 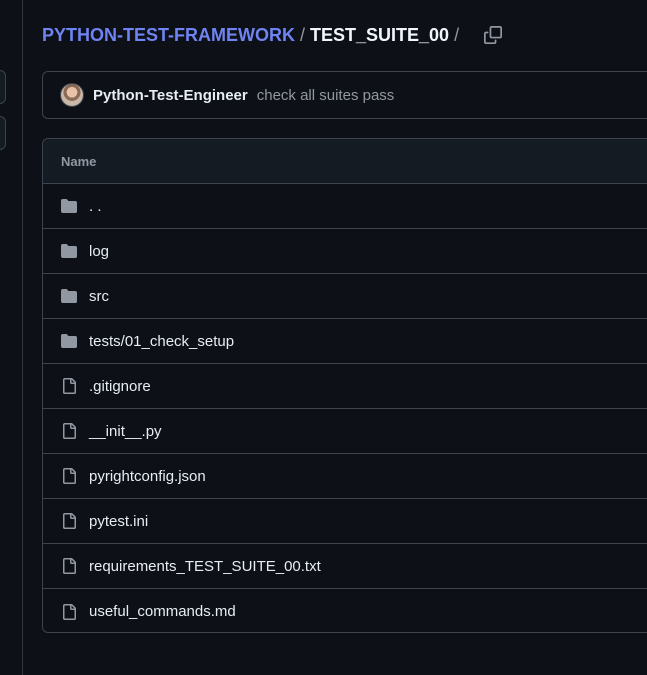 What do you see at coordinates (205, 566) in the screenshot?
I see `row-name-link: requirements_TEST_SUITE_00.txt` at bounding box center [205, 566].